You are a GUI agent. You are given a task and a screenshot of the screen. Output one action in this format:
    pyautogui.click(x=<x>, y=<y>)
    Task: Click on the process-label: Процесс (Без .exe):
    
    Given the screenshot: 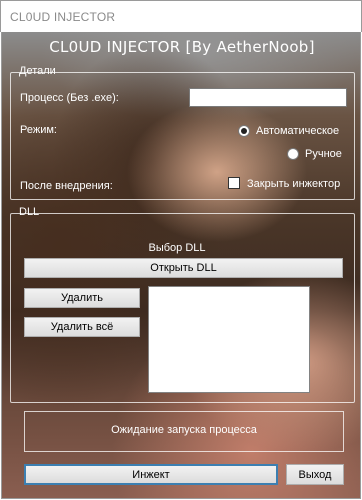 What is the action you would take?
    pyautogui.click(x=69, y=98)
    